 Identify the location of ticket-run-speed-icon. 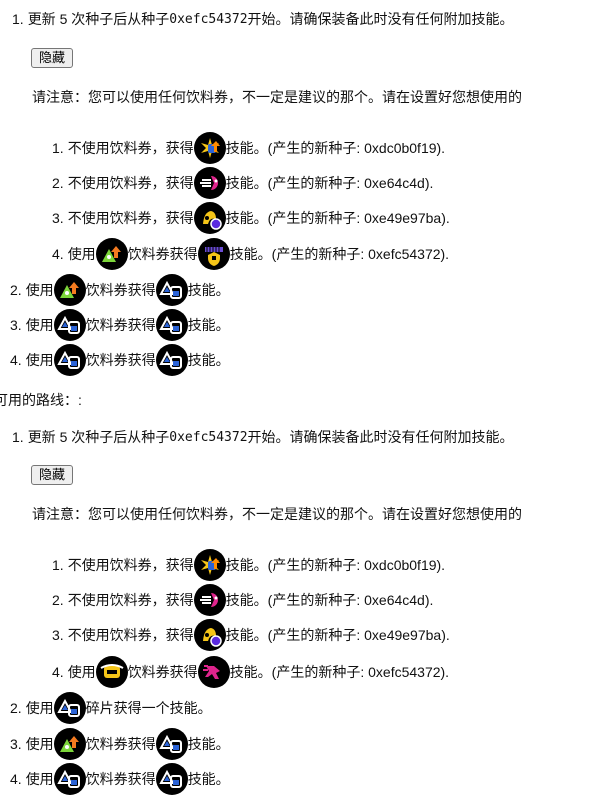
(111, 672).